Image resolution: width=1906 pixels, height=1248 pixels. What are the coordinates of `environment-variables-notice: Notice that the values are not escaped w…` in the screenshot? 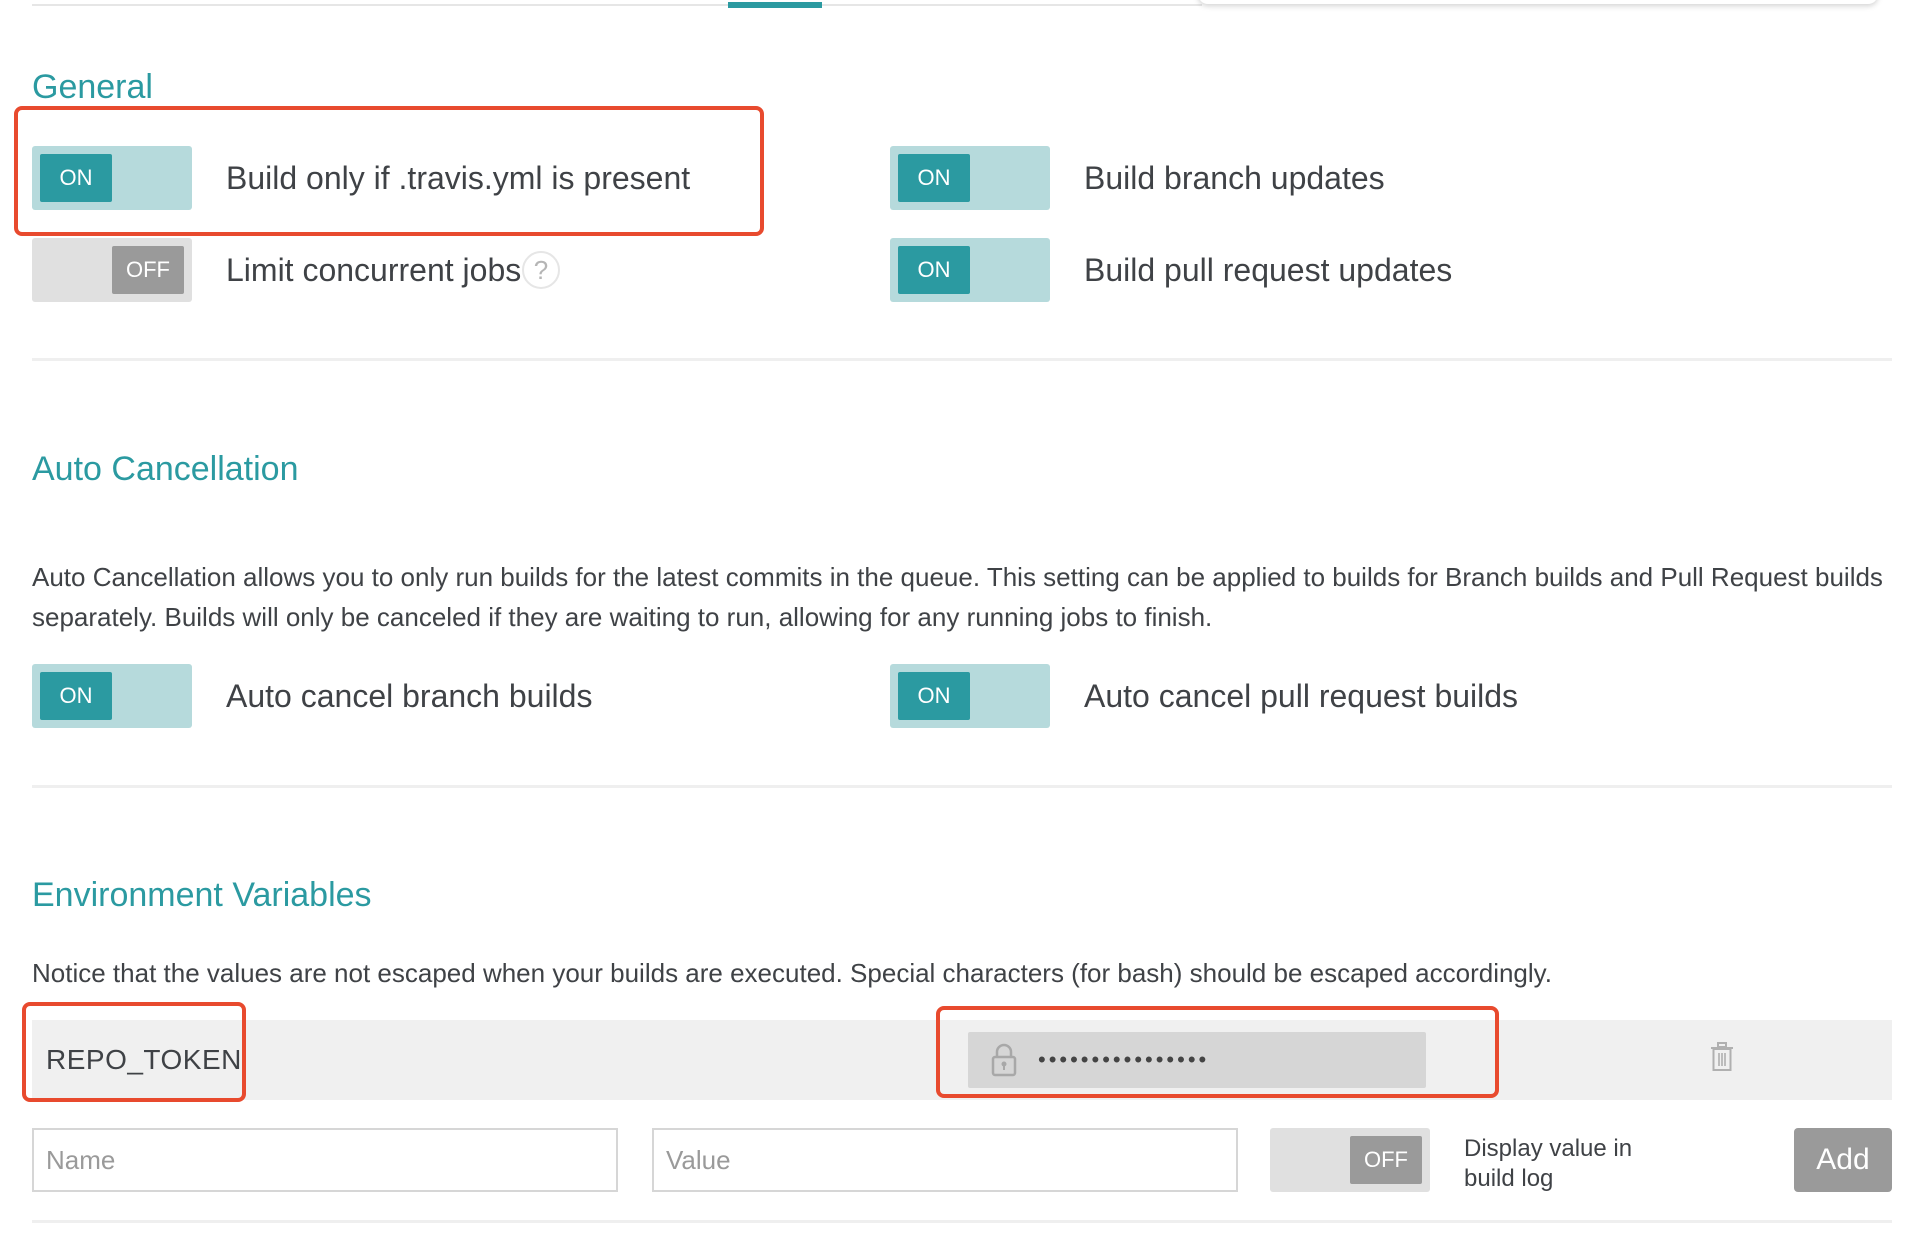 It's located at (792, 973).